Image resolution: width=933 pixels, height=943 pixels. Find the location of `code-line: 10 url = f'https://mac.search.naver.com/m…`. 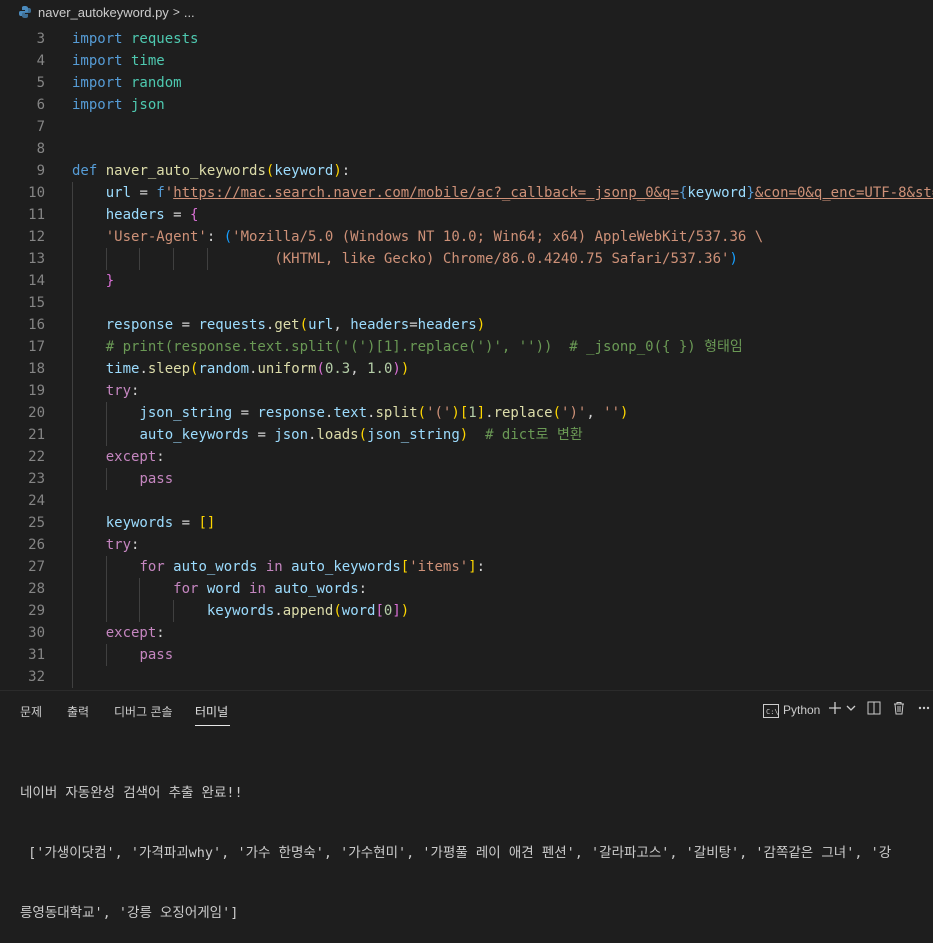

code-line: 10 url = f'https://mac.search.naver.com/m… is located at coordinates (466, 193).